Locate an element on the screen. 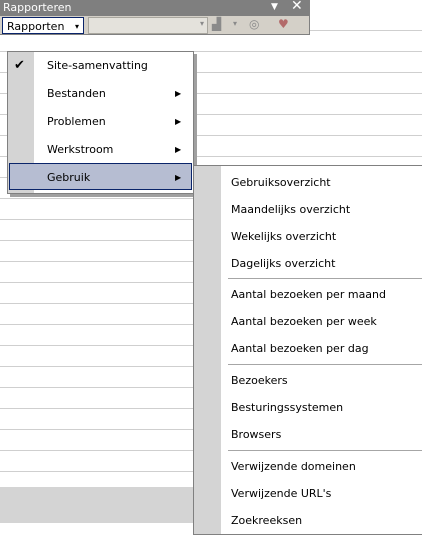 The height and width of the screenshot is (535, 422). submenu-item-referring-urls: Verwijzende URL's is located at coordinates (281, 493).